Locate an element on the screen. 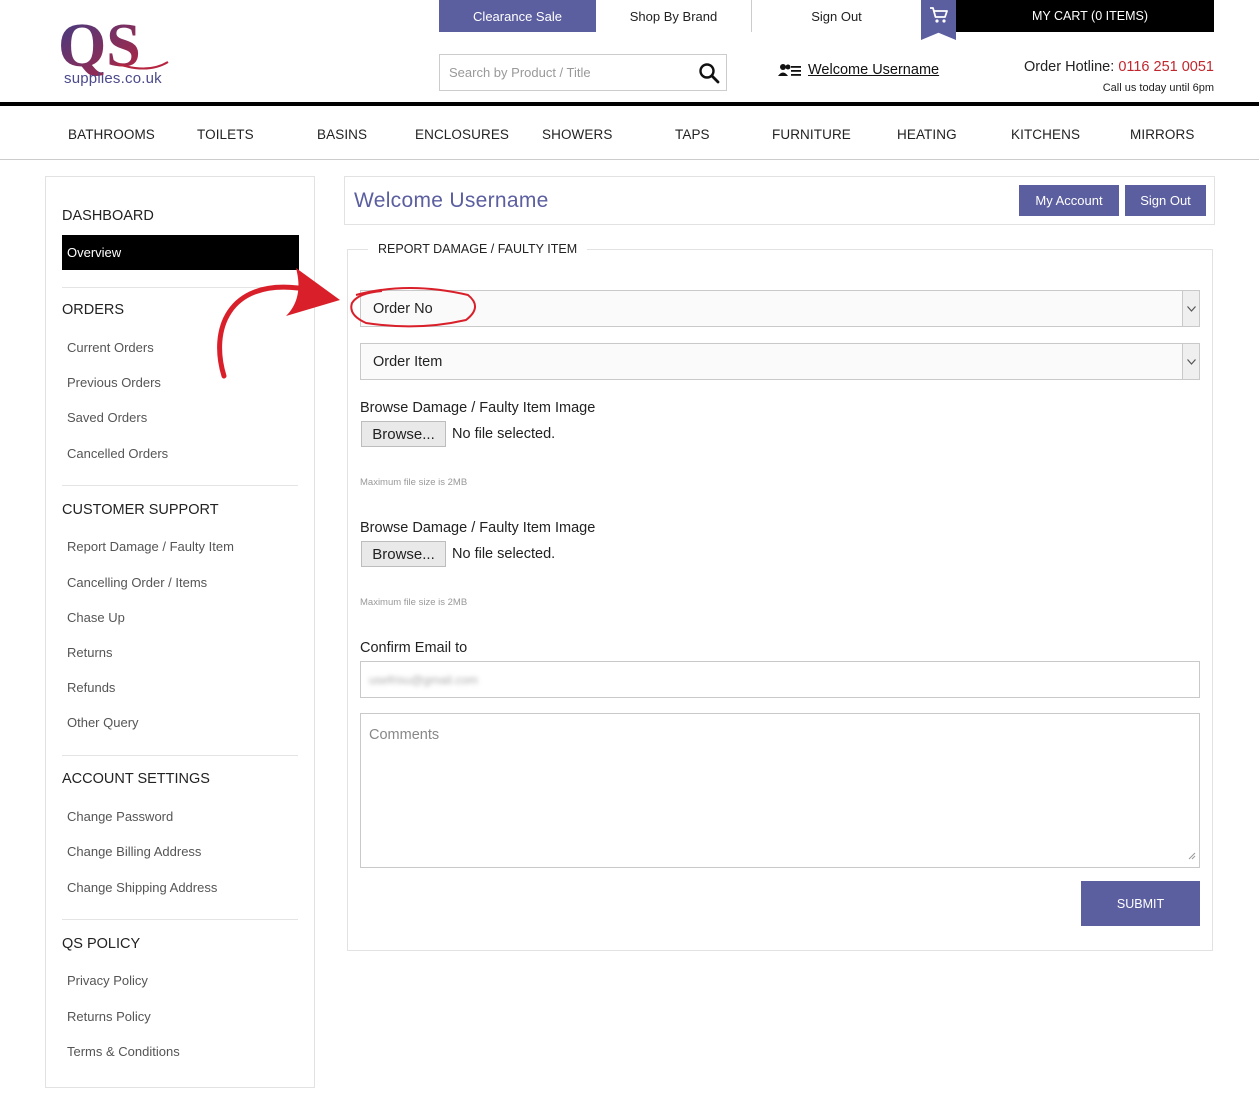  welcome-panel: Welcome Username My Account Sign Out is located at coordinates (779, 200).